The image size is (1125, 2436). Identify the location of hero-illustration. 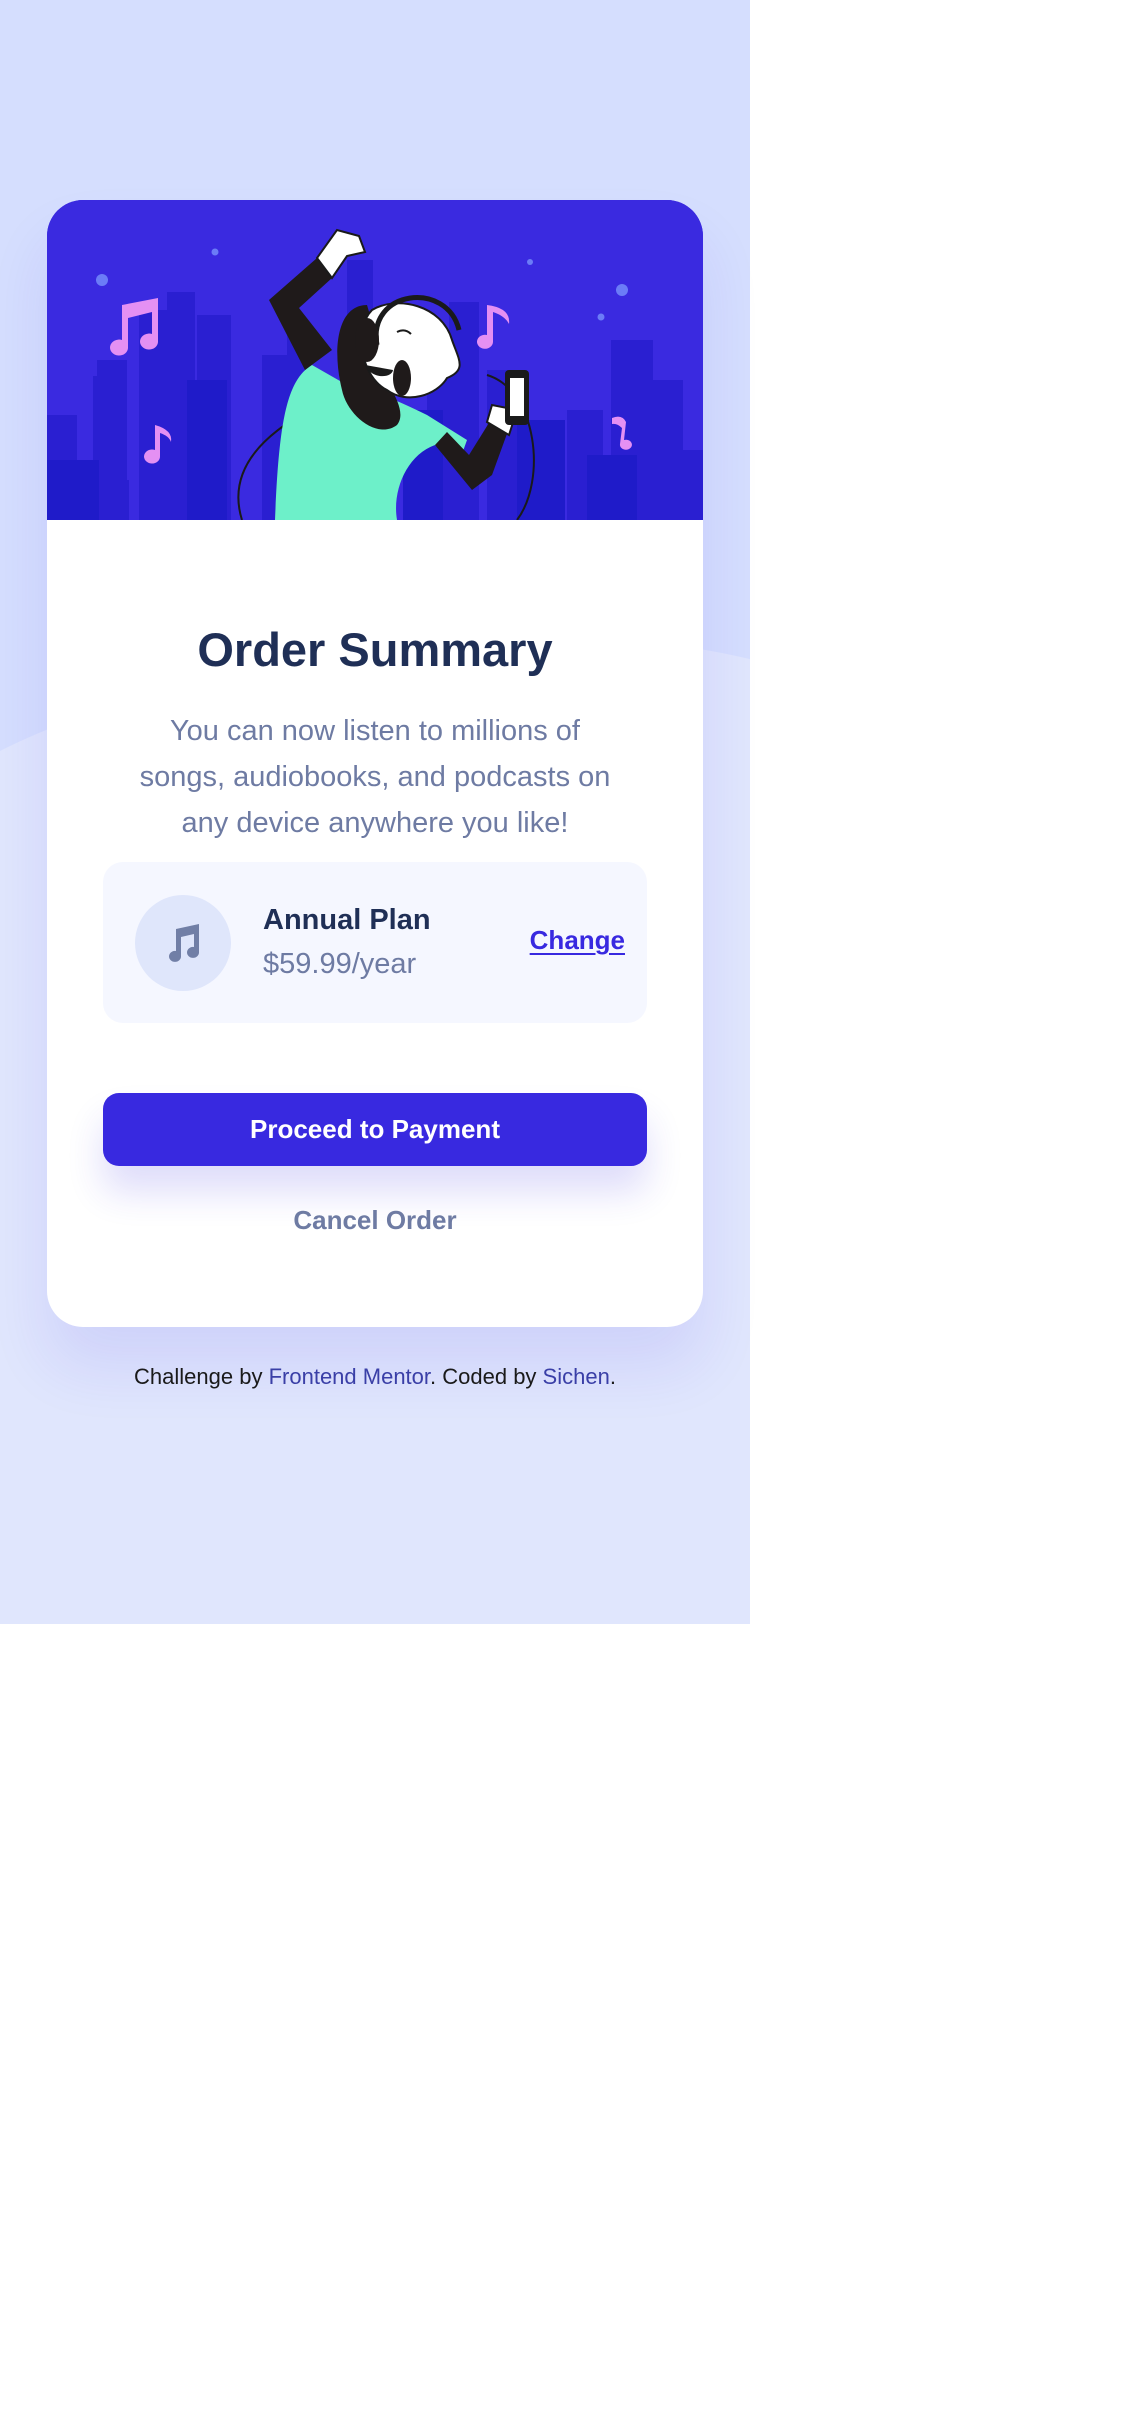
(375, 360).